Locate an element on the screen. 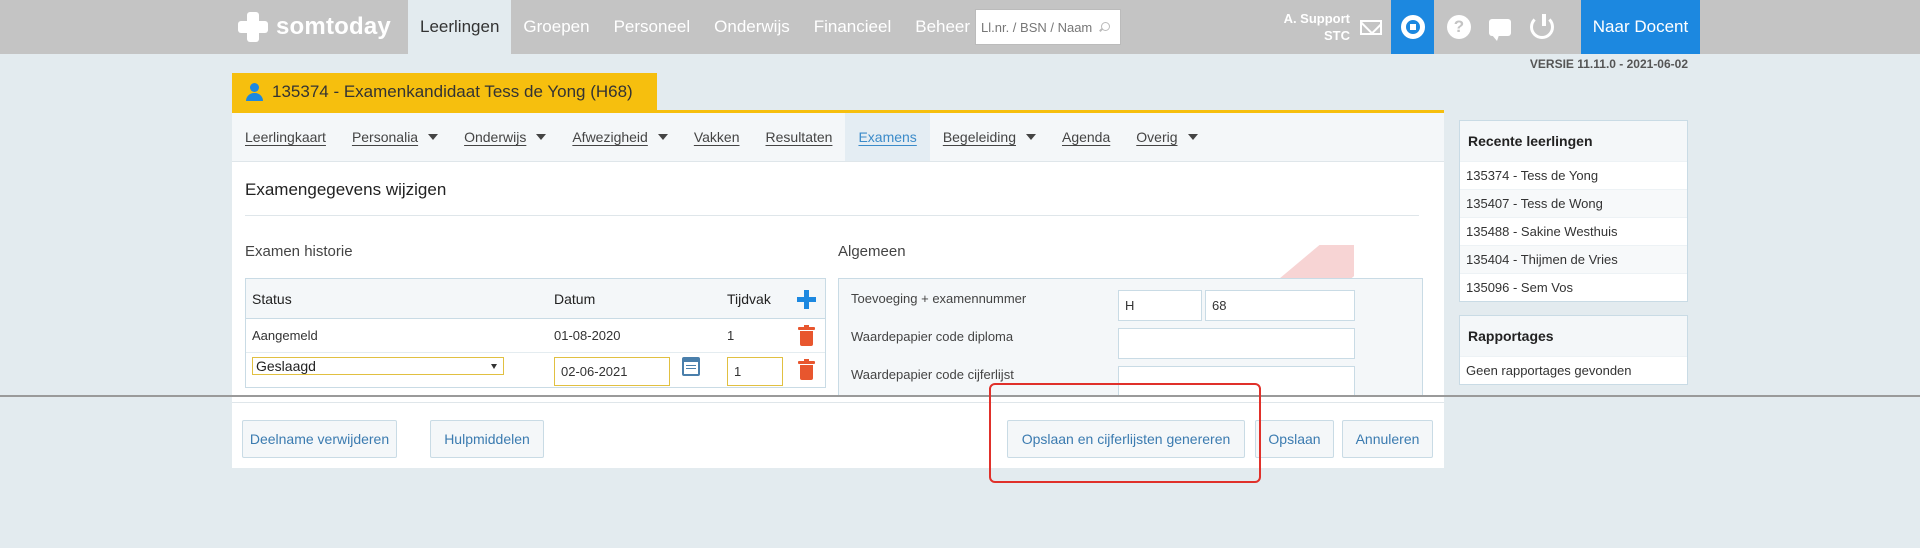 The image size is (1920, 548). subnav-agenda: Agenda is located at coordinates (1086, 137).